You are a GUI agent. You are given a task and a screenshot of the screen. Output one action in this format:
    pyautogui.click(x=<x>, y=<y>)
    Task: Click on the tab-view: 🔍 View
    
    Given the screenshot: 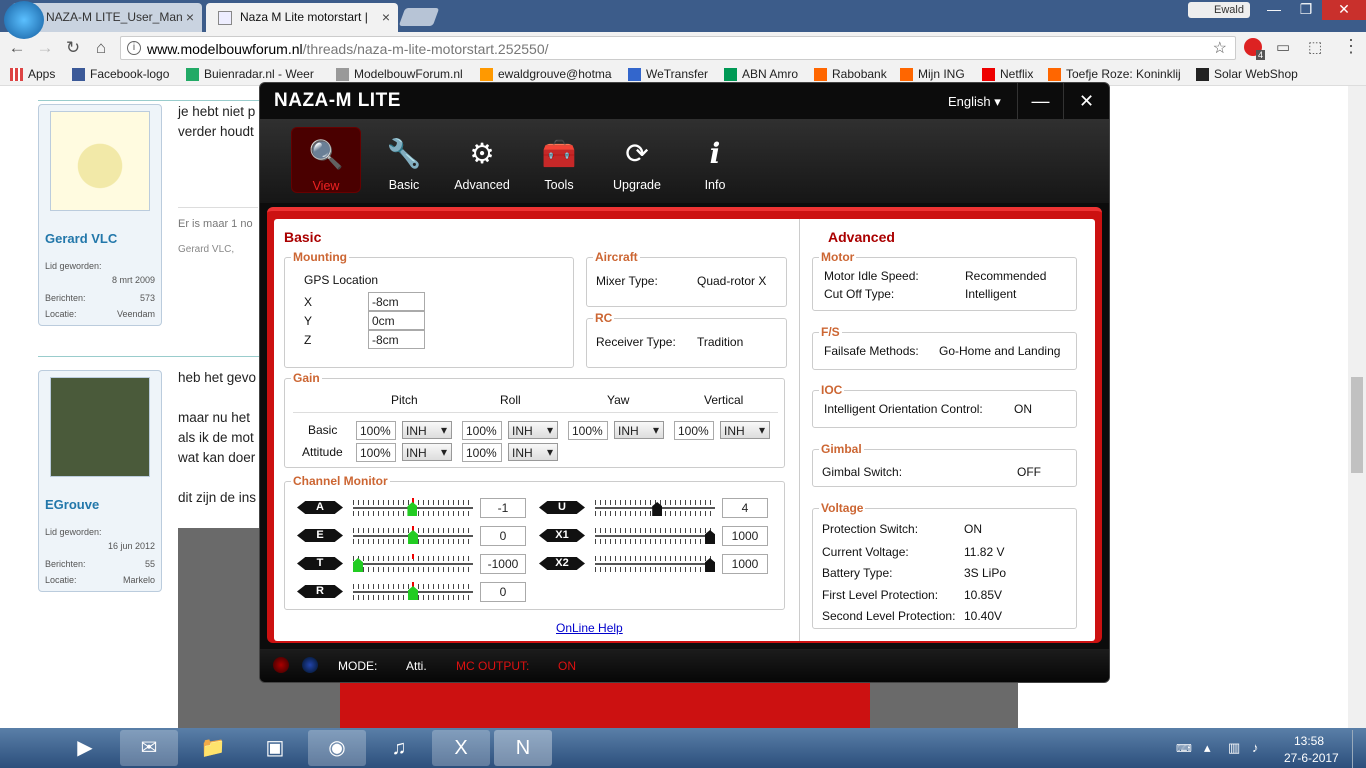 What is the action you would take?
    pyautogui.click(x=326, y=160)
    